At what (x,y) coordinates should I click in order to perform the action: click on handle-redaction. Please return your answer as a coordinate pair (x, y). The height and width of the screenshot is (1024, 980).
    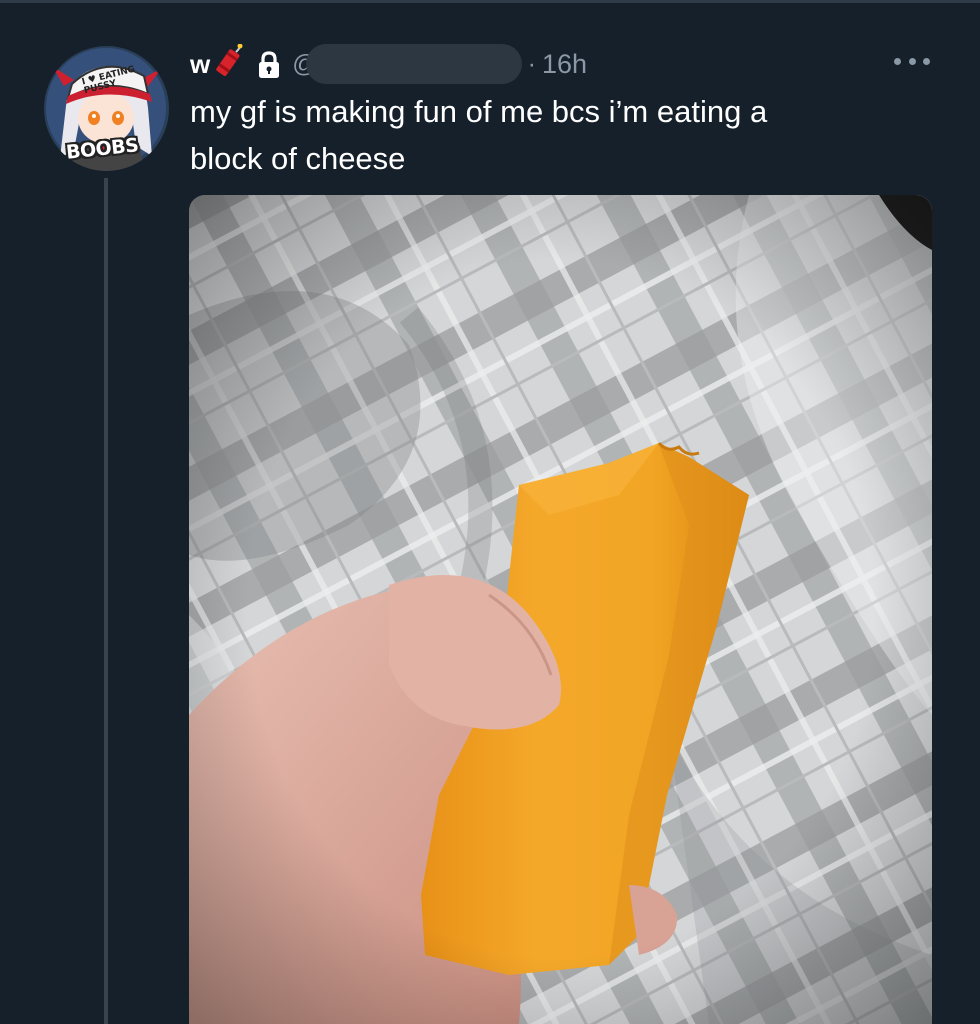
    Looking at the image, I should click on (413, 64).